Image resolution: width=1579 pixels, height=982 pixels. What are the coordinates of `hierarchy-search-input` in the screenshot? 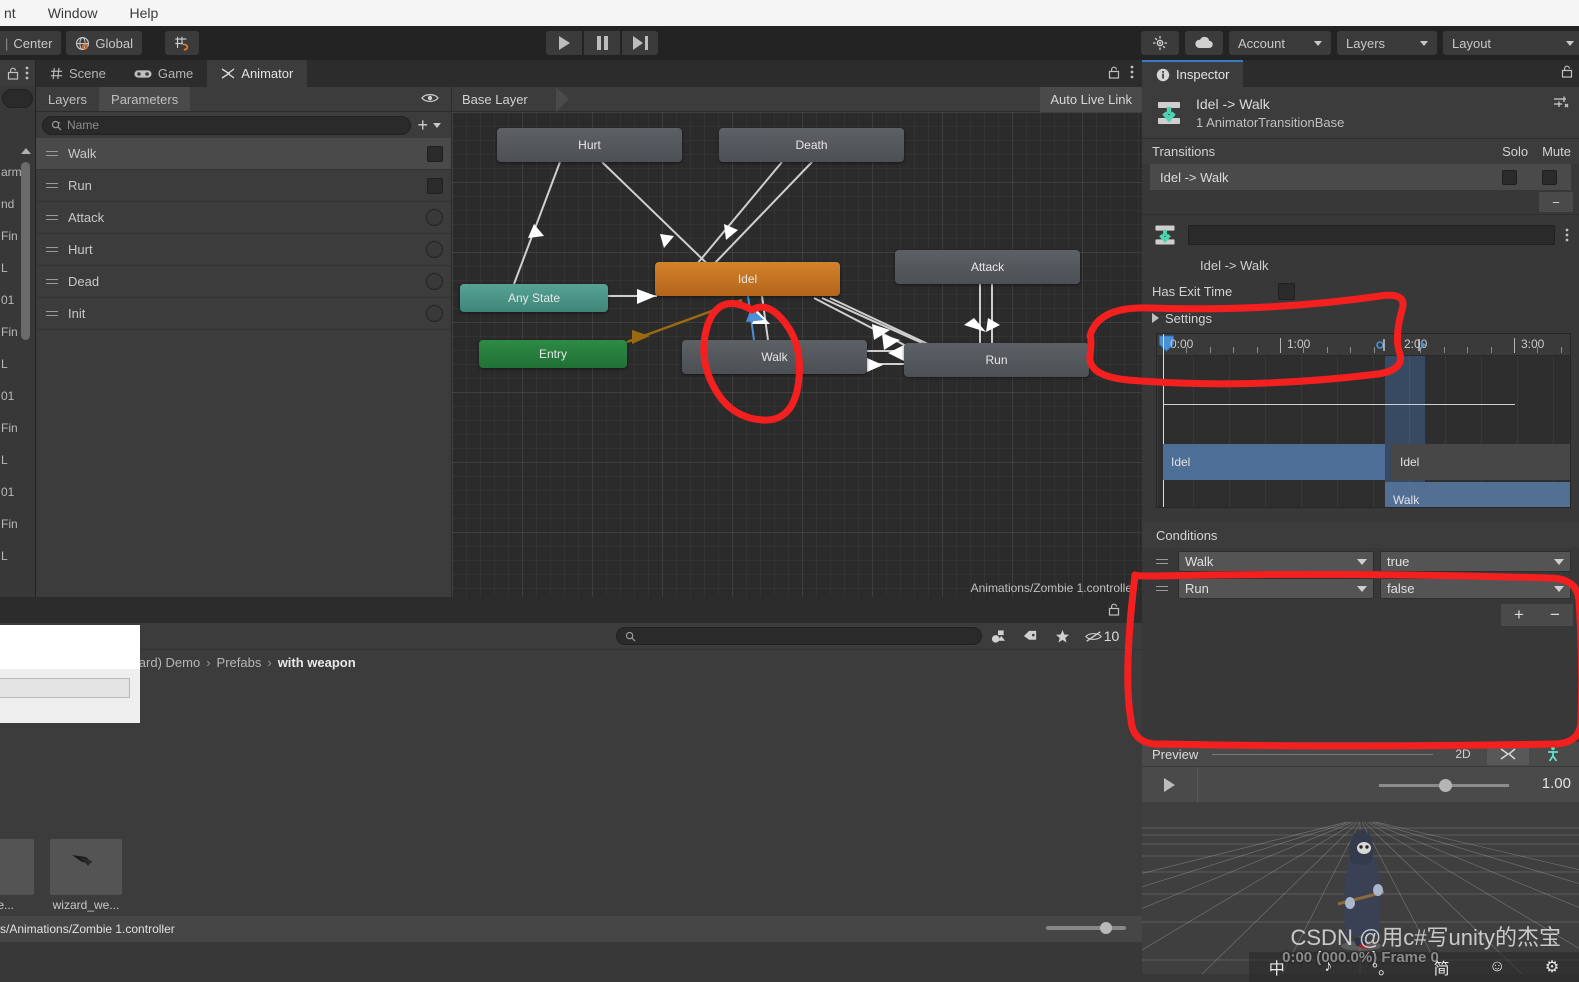 It's located at (17, 98).